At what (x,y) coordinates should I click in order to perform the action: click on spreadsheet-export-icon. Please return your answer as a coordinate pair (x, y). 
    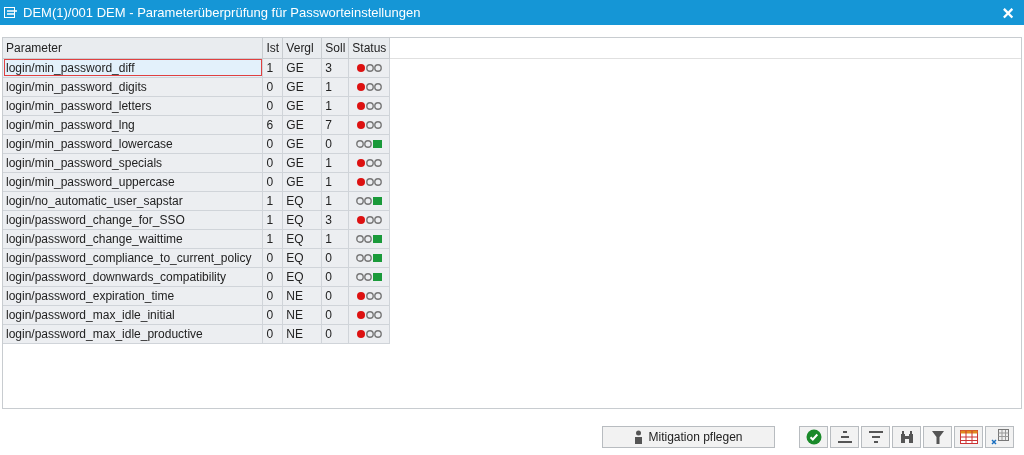
    Looking at the image, I should click on (999, 437).